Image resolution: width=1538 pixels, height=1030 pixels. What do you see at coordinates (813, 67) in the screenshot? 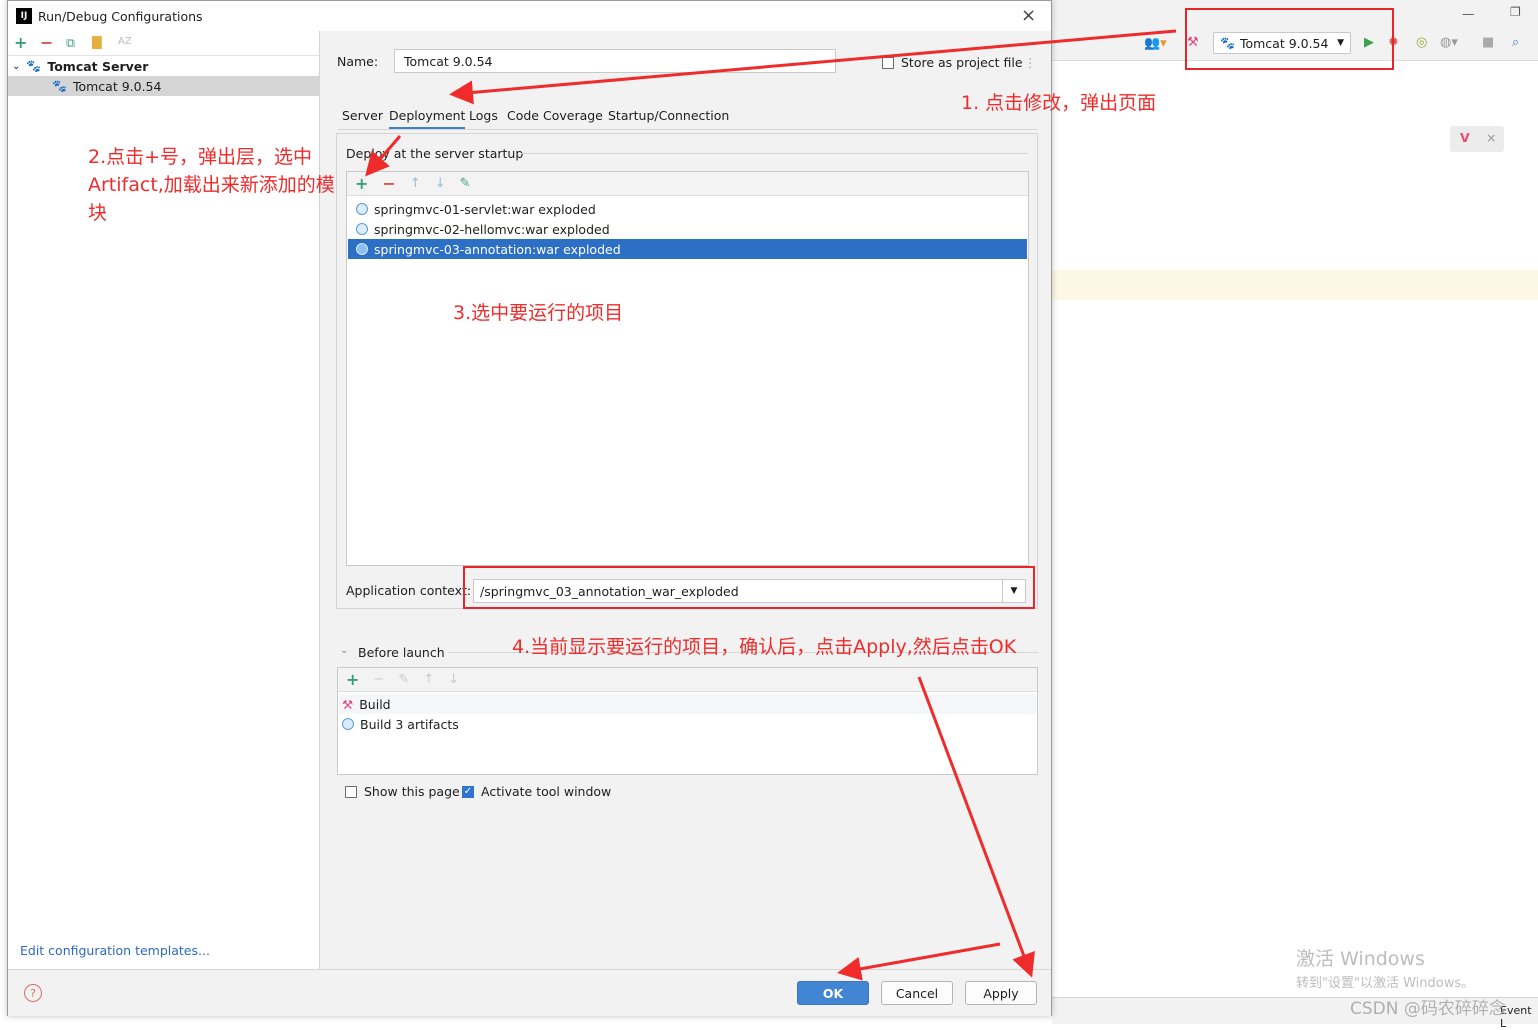
I see `arrow-to-deployment-tab` at bounding box center [813, 67].